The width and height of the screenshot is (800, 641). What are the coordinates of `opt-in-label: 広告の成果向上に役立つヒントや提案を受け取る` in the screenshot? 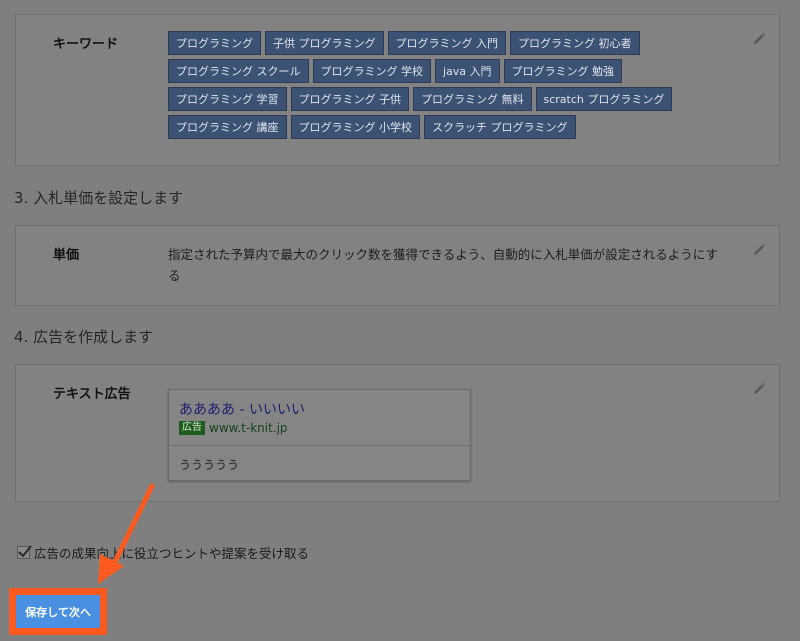 It's located at (172, 553).